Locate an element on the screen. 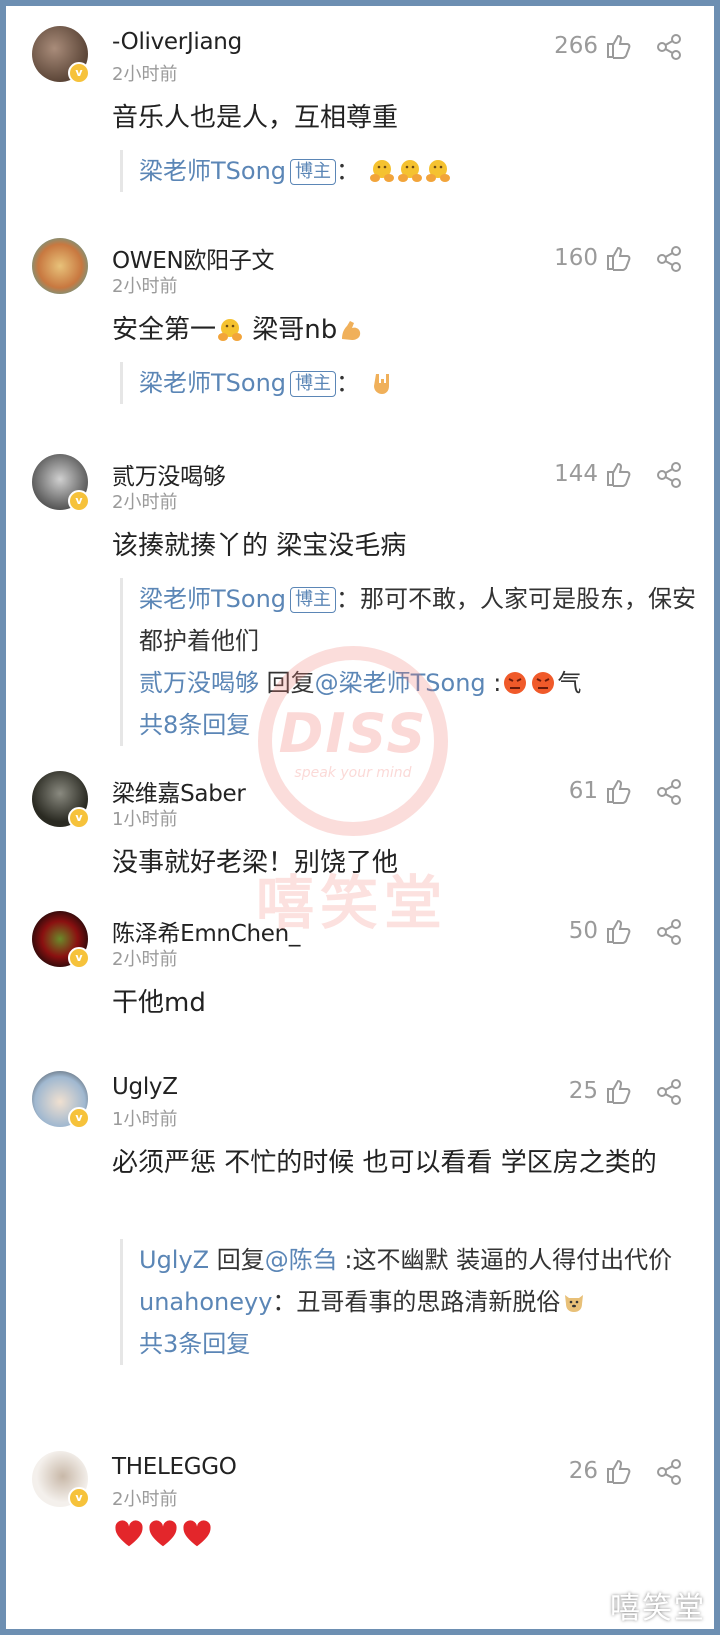 This screenshot has width=720, height=1635. doge-icon is located at coordinates (574, 1303).